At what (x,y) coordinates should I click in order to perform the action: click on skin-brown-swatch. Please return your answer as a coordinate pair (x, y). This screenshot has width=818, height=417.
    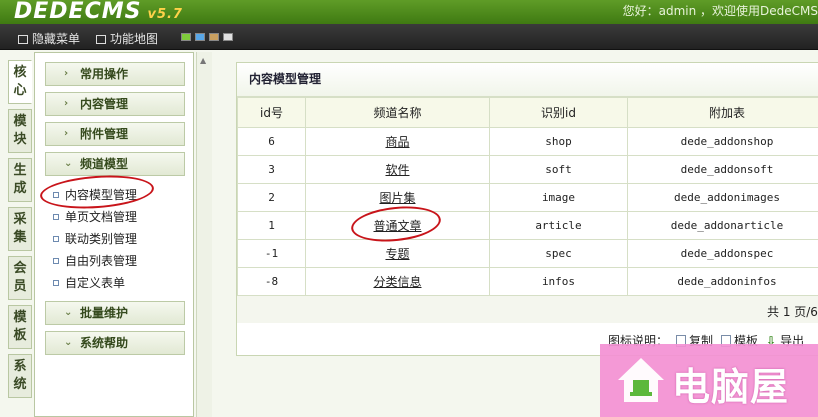
    Looking at the image, I should click on (214, 37).